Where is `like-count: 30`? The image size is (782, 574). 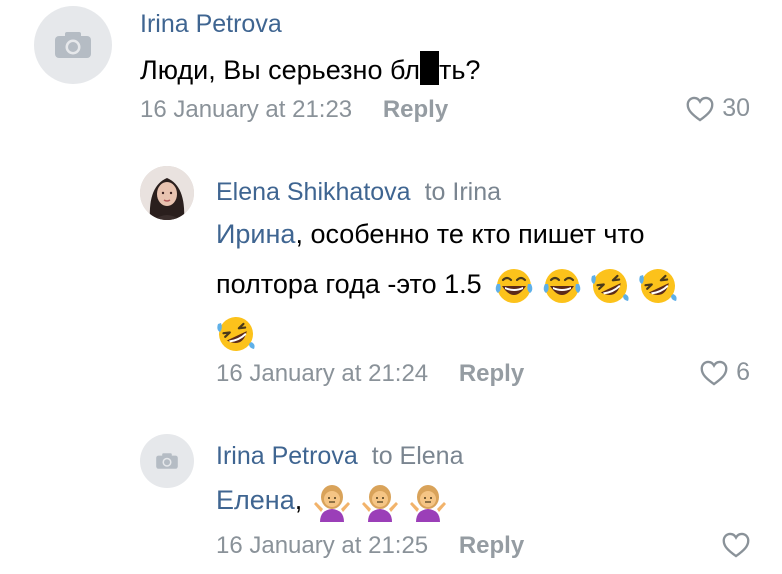
like-count: 30 is located at coordinates (736, 108).